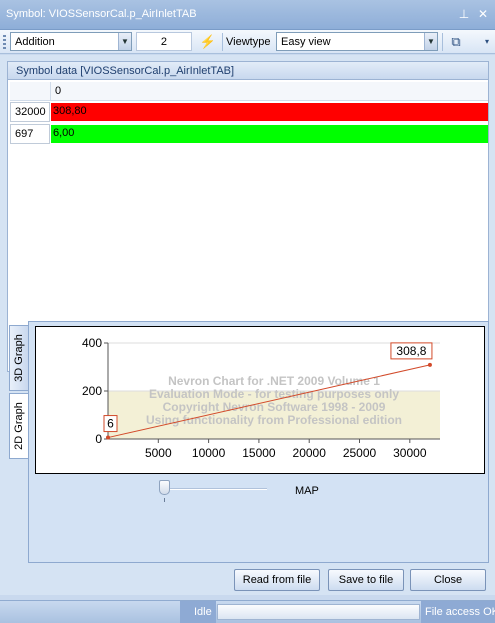  What do you see at coordinates (411, 351) in the screenshot?
I see `chart-data-label: 308,8` at bounding box center [411, 351].